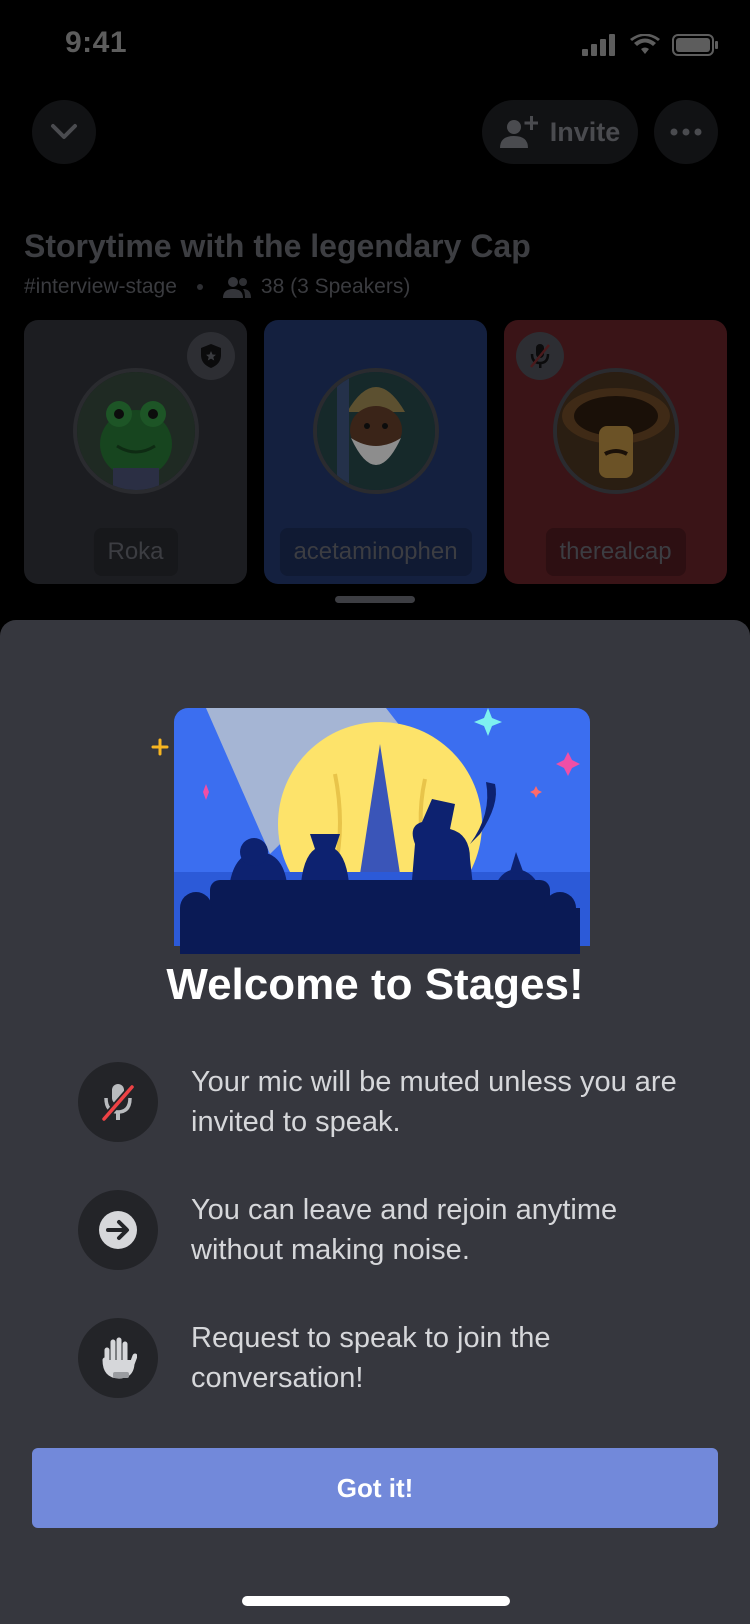  What do you see at coordinates (96, 42) in the screenshot?
I see `status-time: 9:41` at bounding box center [96, 42].